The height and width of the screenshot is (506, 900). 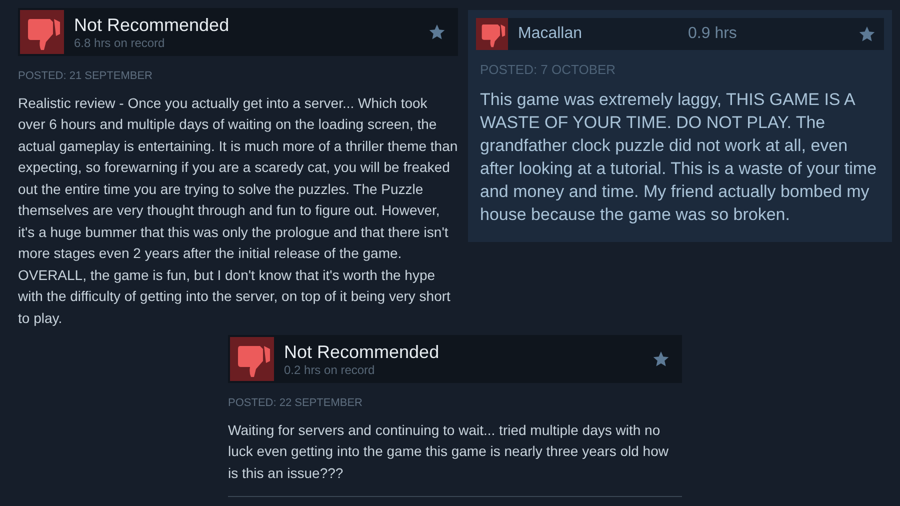 I want to click on playtime: 0.9 hrs, so click(x=713, y=34).